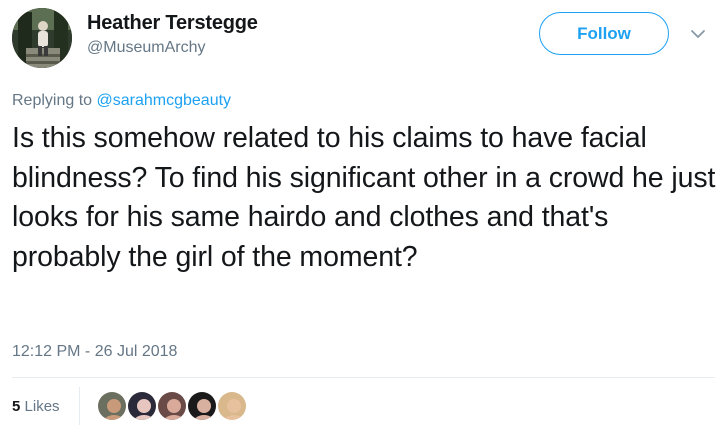  I want to click on man-avatar-icon, so click(112, 406).